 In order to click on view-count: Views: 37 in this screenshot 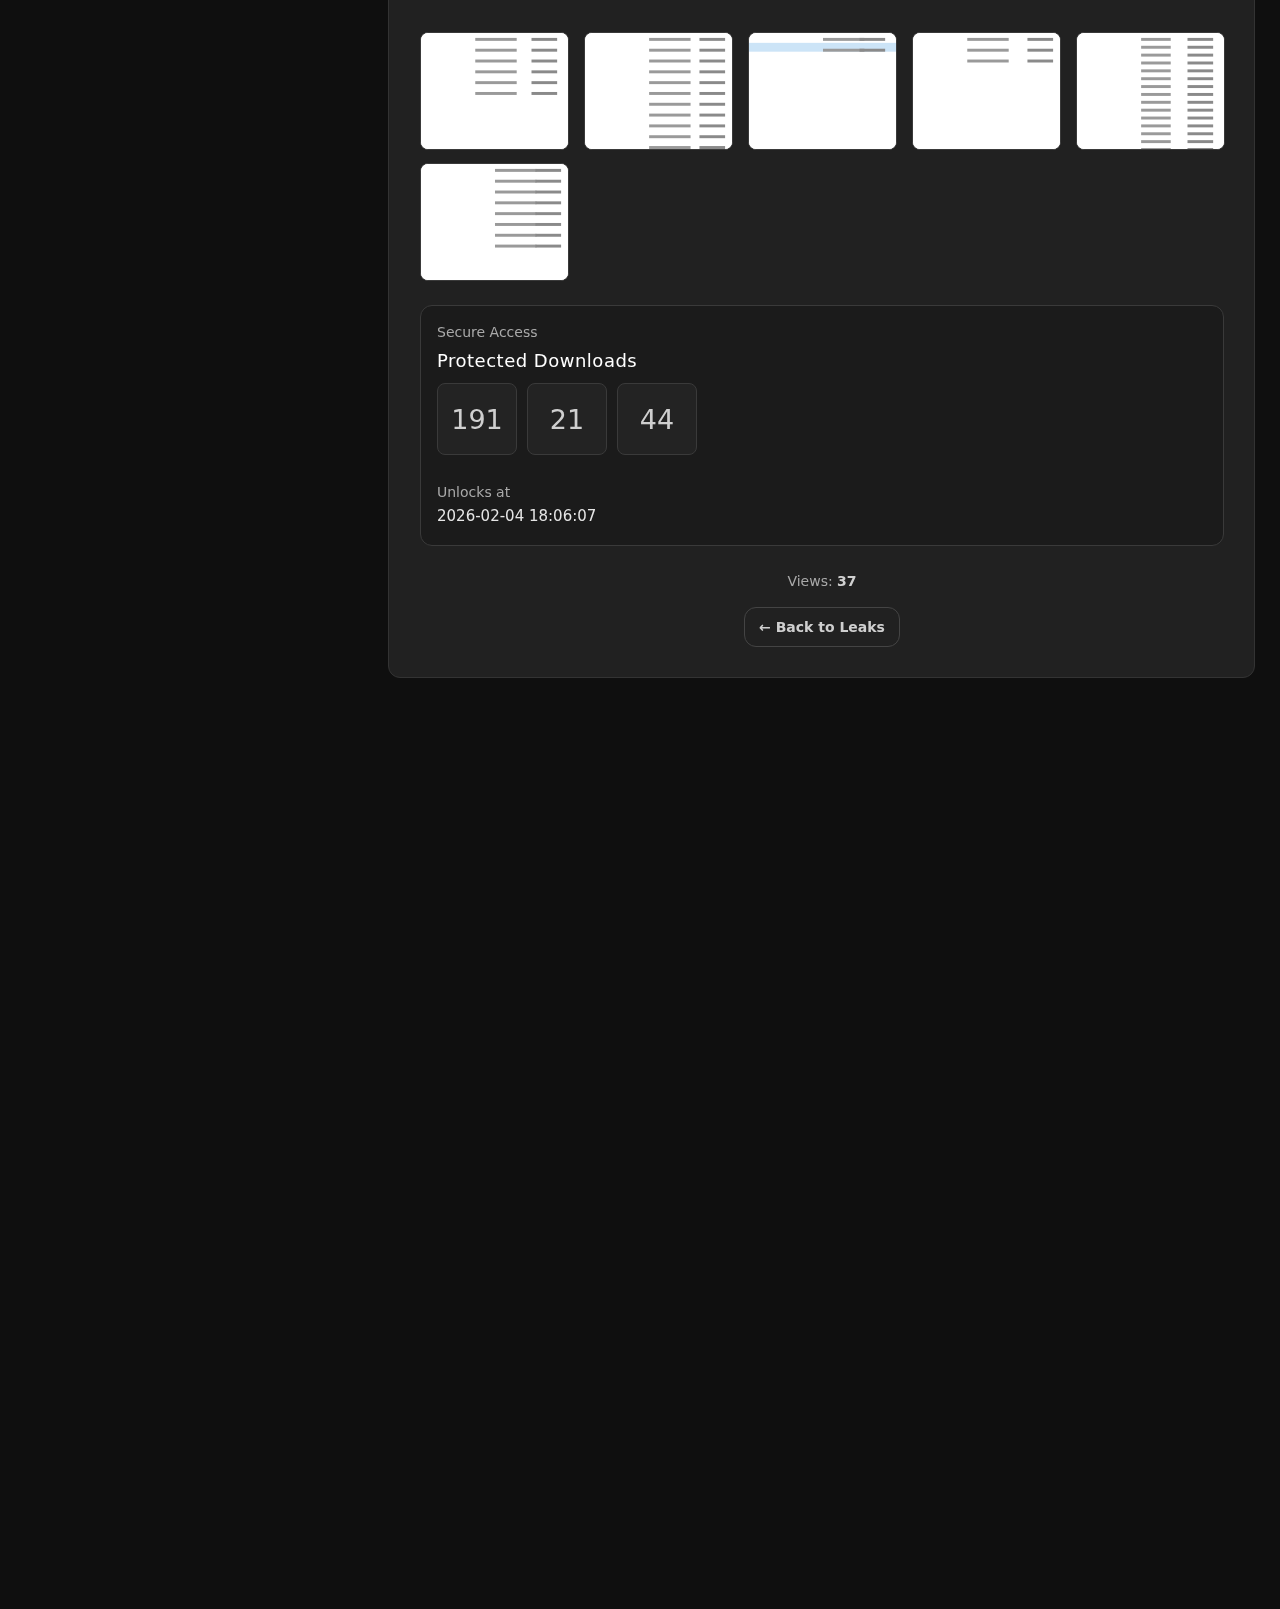, I will do `click(822, 581)`.